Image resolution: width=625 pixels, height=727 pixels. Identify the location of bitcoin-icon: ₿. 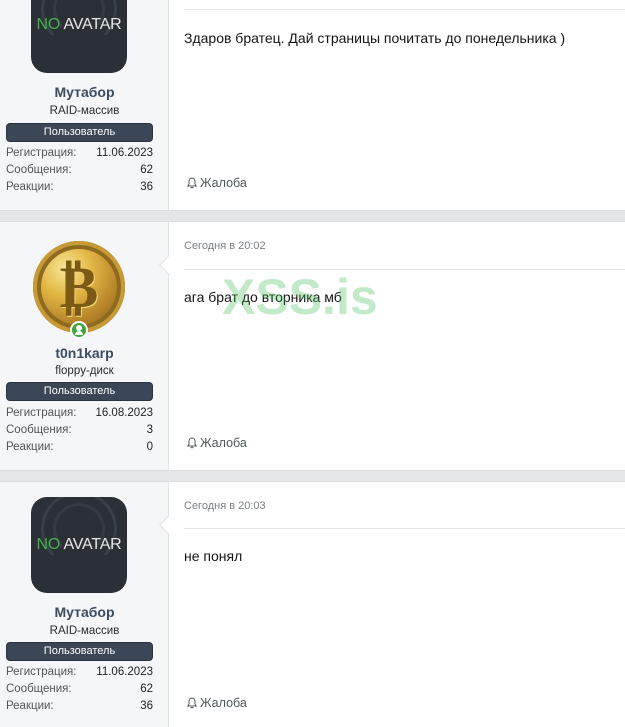
(79, 287).